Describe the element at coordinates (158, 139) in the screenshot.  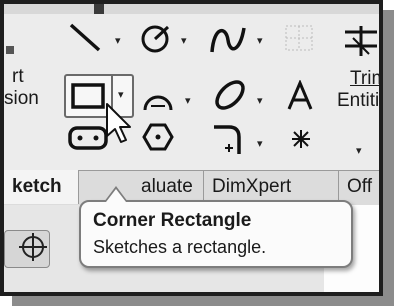
I see `polygon-icon` at that location.